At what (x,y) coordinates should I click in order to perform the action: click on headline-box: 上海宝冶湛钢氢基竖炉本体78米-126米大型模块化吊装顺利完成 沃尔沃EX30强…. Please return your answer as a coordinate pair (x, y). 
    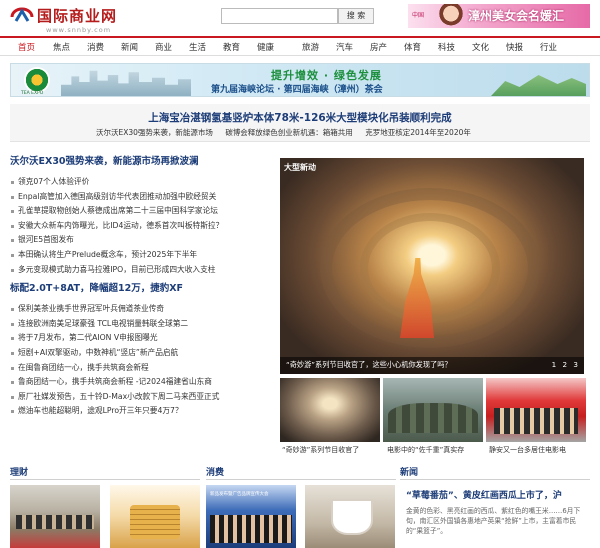
    Looking at the image, I should click on (300, 123).